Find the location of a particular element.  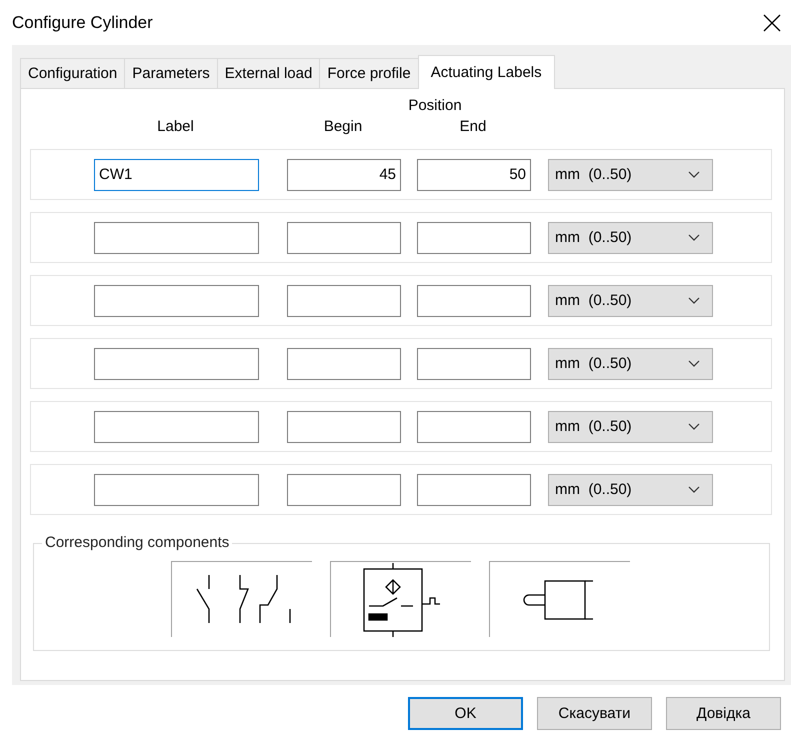

label-field: CW1 is located at coordinates (176, 174).